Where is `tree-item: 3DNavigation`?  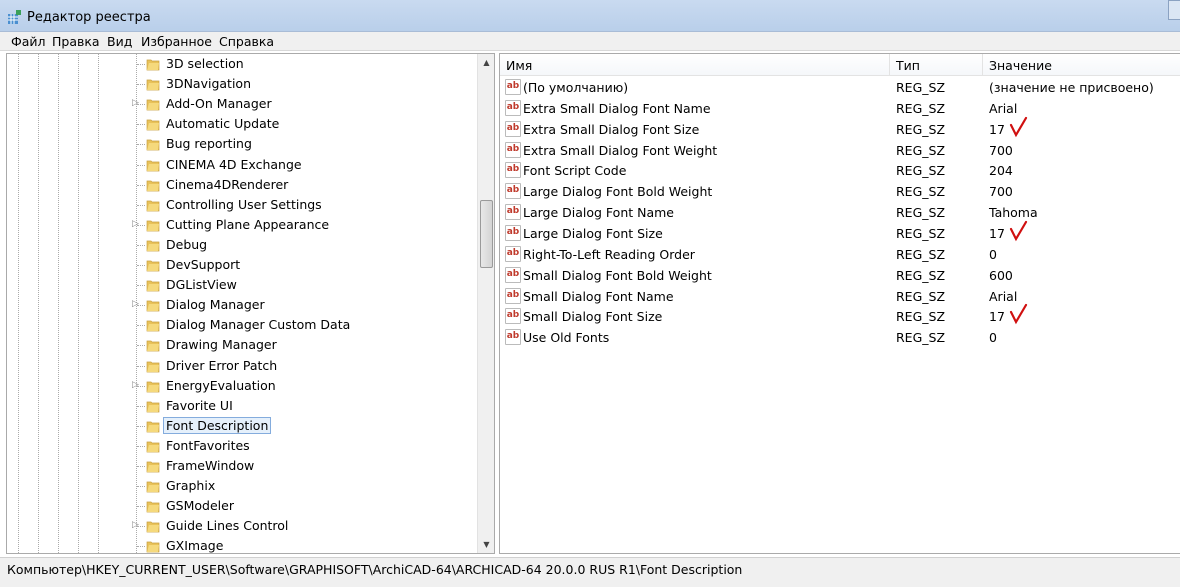
tree-item: 3DNavigation is located at coordinates (242, 84).